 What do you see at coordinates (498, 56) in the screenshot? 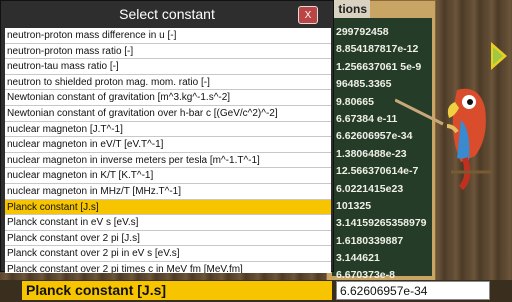
I see `arrow-right-icon-inner` at bounding box center [498, 56].